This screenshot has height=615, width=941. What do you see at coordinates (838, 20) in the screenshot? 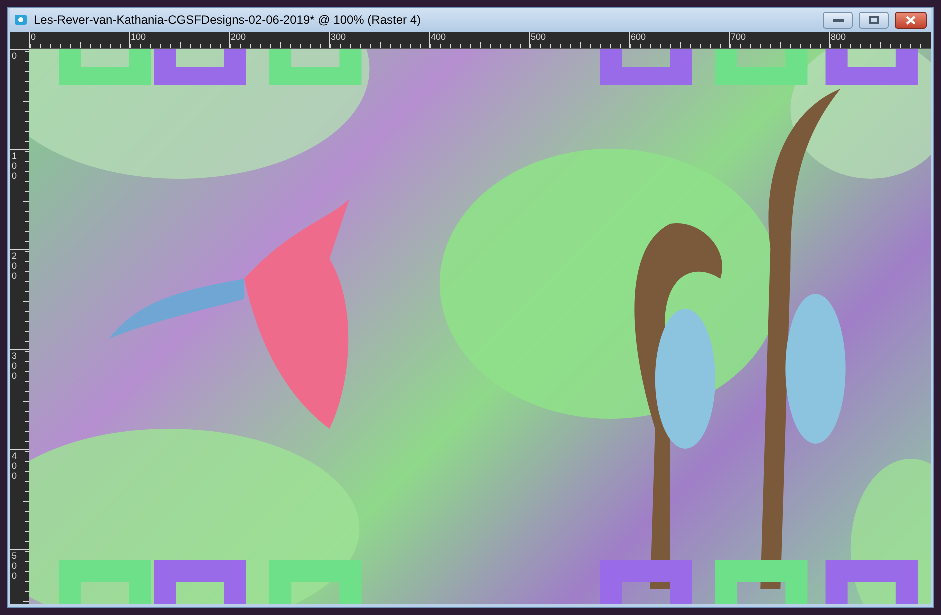
I see `minimize-button` at bounding box center [838, 20].